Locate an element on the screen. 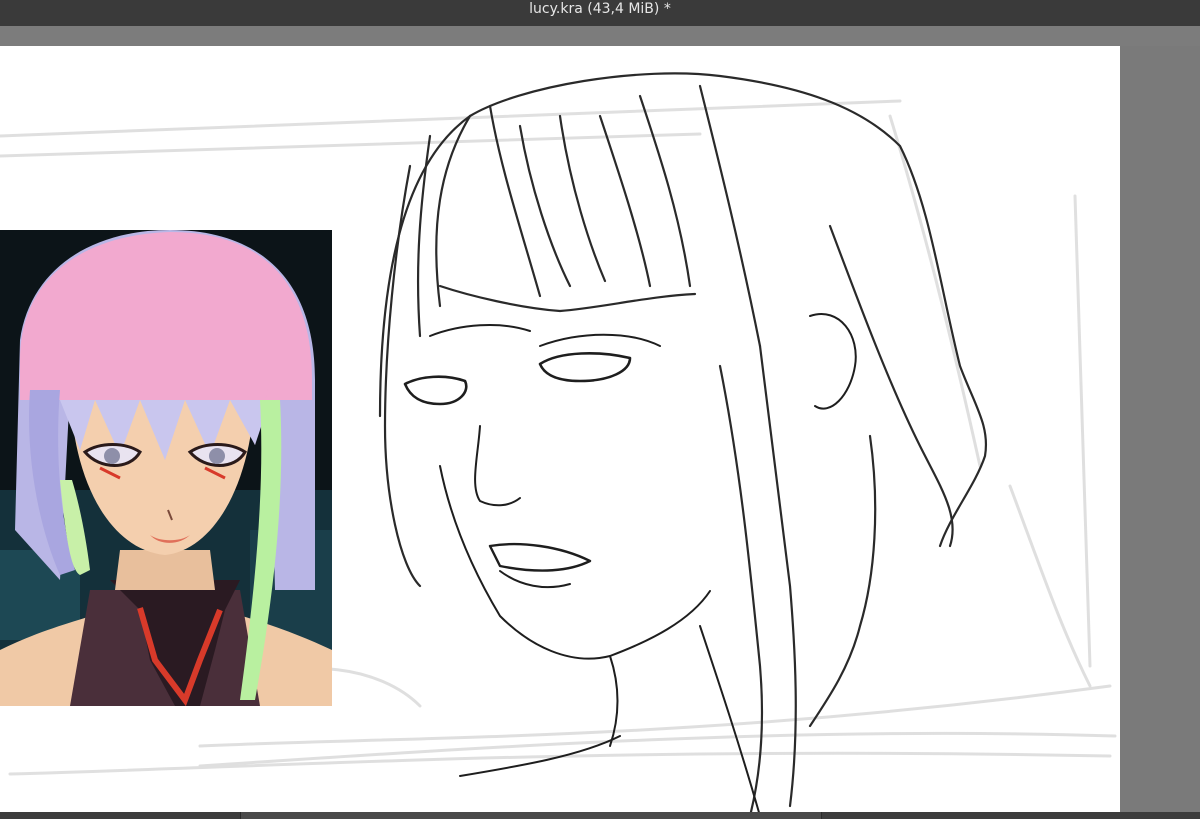 This screenshot has width=1200, height=819. workspace-top-strip is located at coordinates (600, 36).